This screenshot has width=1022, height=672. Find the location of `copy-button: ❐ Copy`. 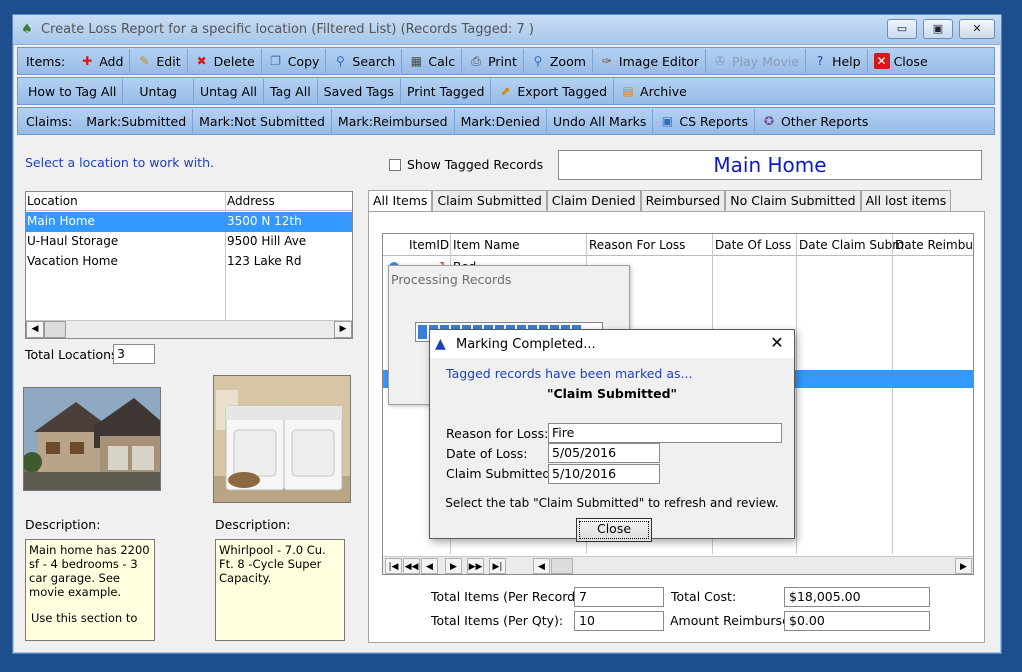

copy-button: ❐ Copy is located at coordinates (294, 61).